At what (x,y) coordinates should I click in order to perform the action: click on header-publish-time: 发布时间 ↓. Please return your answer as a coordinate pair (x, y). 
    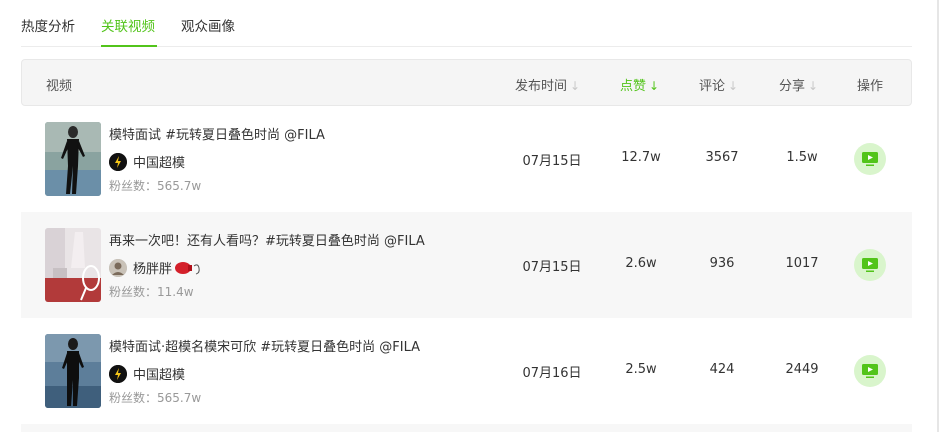
    Looking at the image, I should click on (547, 84).